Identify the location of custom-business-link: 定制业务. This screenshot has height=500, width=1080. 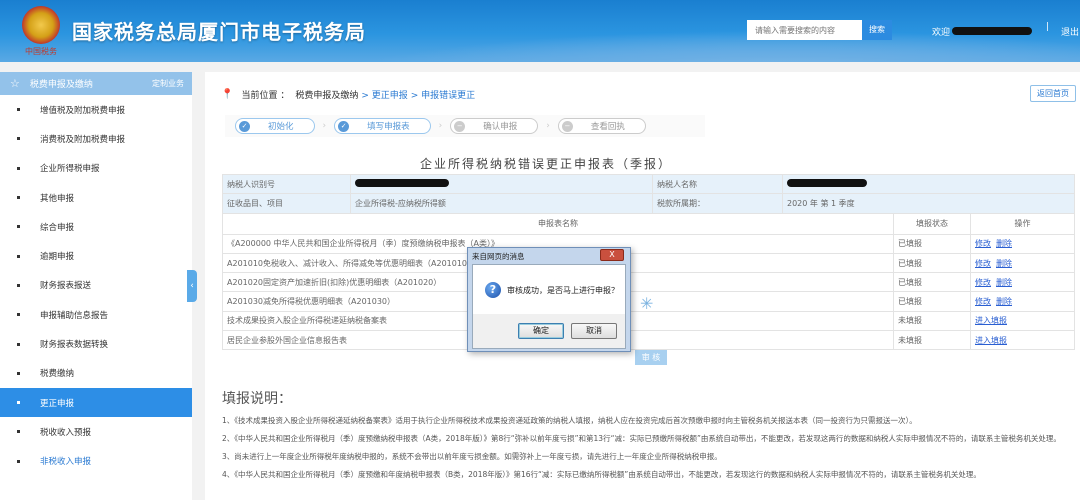
(168, 83).